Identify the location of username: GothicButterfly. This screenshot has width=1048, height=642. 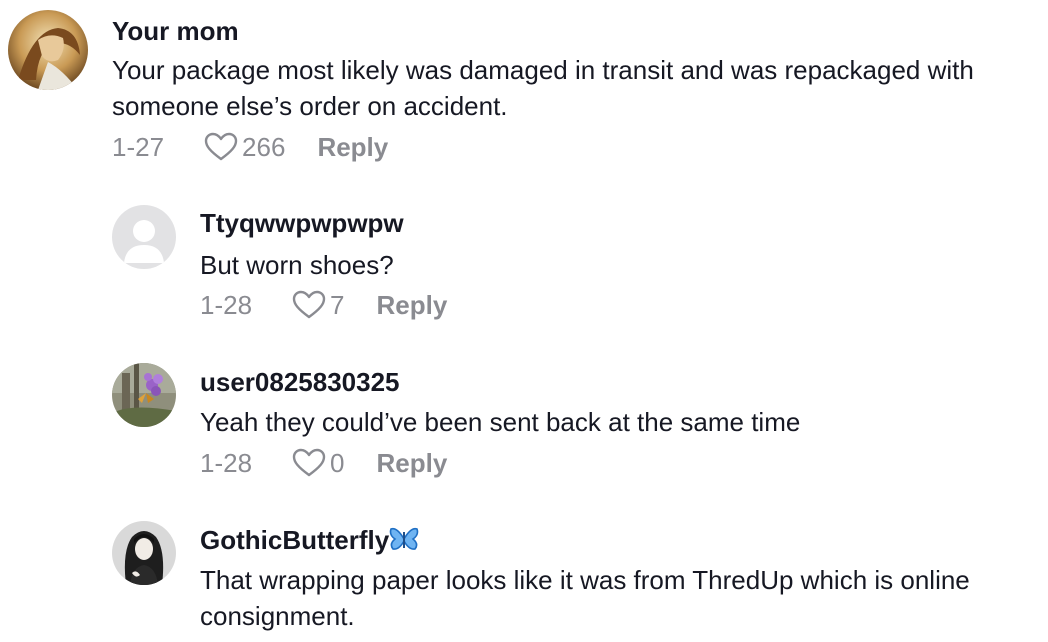
(309, 540).